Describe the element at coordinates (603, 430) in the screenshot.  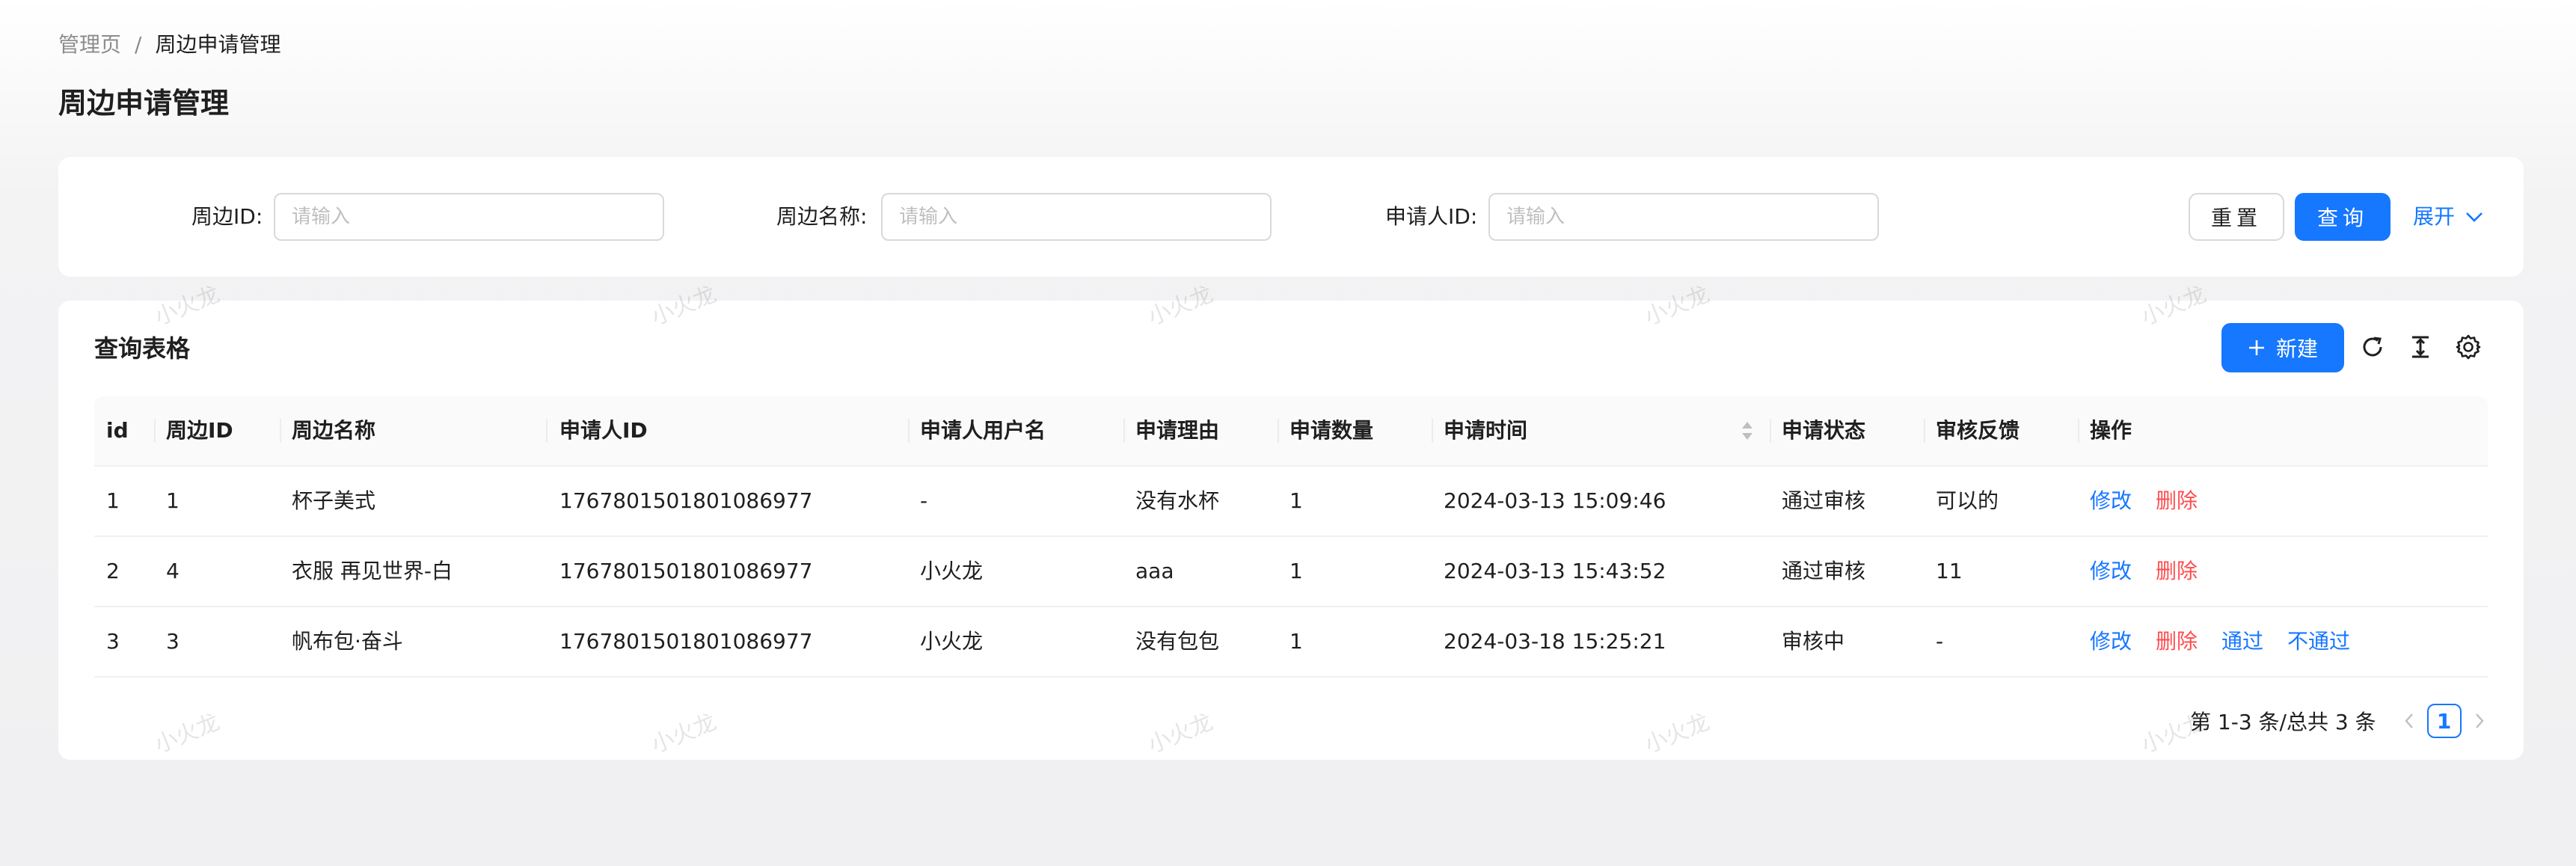
I see `column-header-applicant-id: 申请人ID` at that location.